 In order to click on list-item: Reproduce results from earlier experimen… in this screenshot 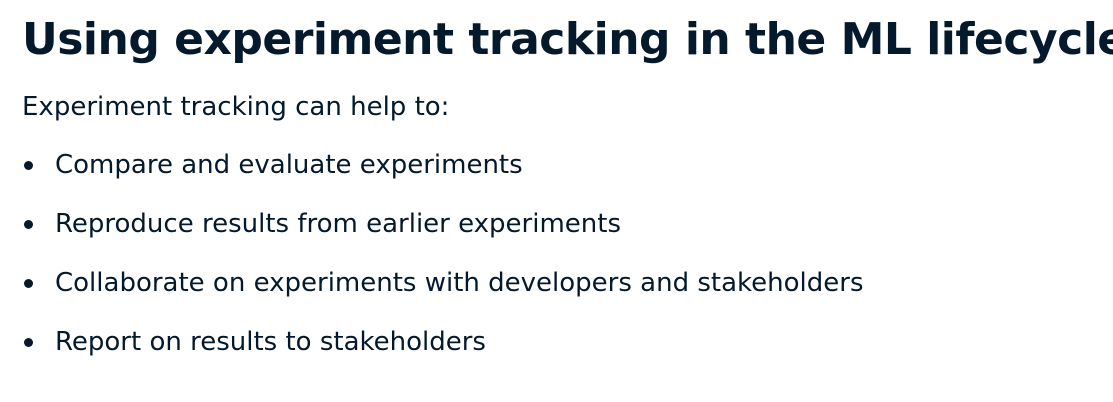, I will do `click(567, 224)`.